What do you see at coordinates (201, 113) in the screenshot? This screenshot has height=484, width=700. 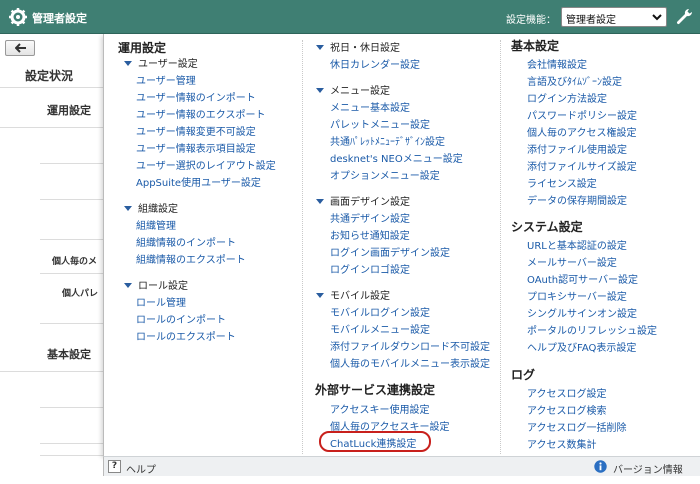 I see `link-user-export: ユーザー情報のエクスポート` at bounding box center [201, 113].